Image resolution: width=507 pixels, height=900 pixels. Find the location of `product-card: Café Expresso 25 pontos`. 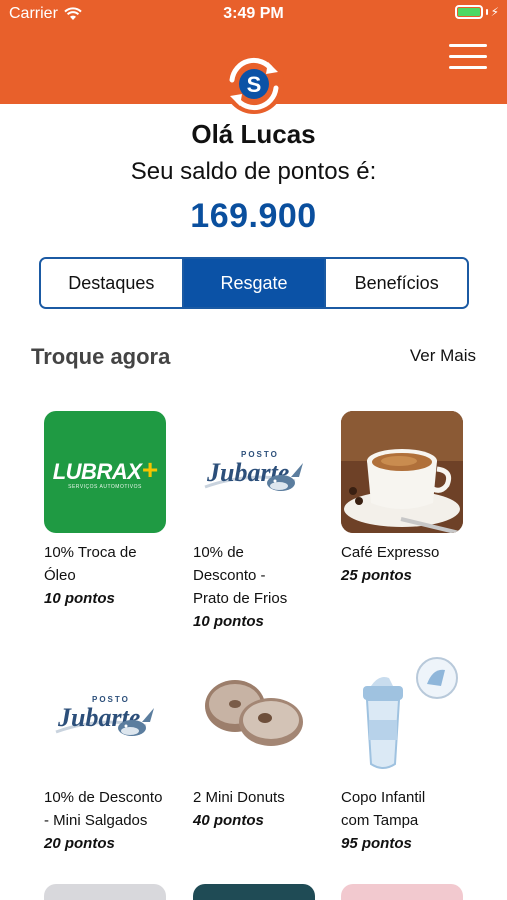

product-card: Café Expresso 25 pontos is located at coordinates (406, 497).